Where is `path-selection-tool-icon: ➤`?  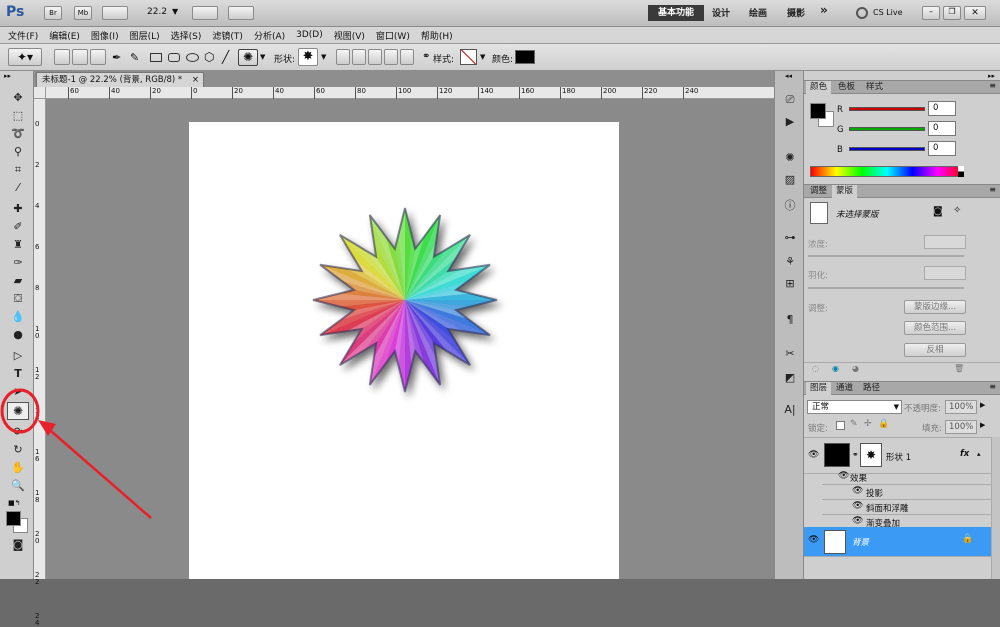
path-selection-tool-icon: ➤ is located at coordinates (18, 392).